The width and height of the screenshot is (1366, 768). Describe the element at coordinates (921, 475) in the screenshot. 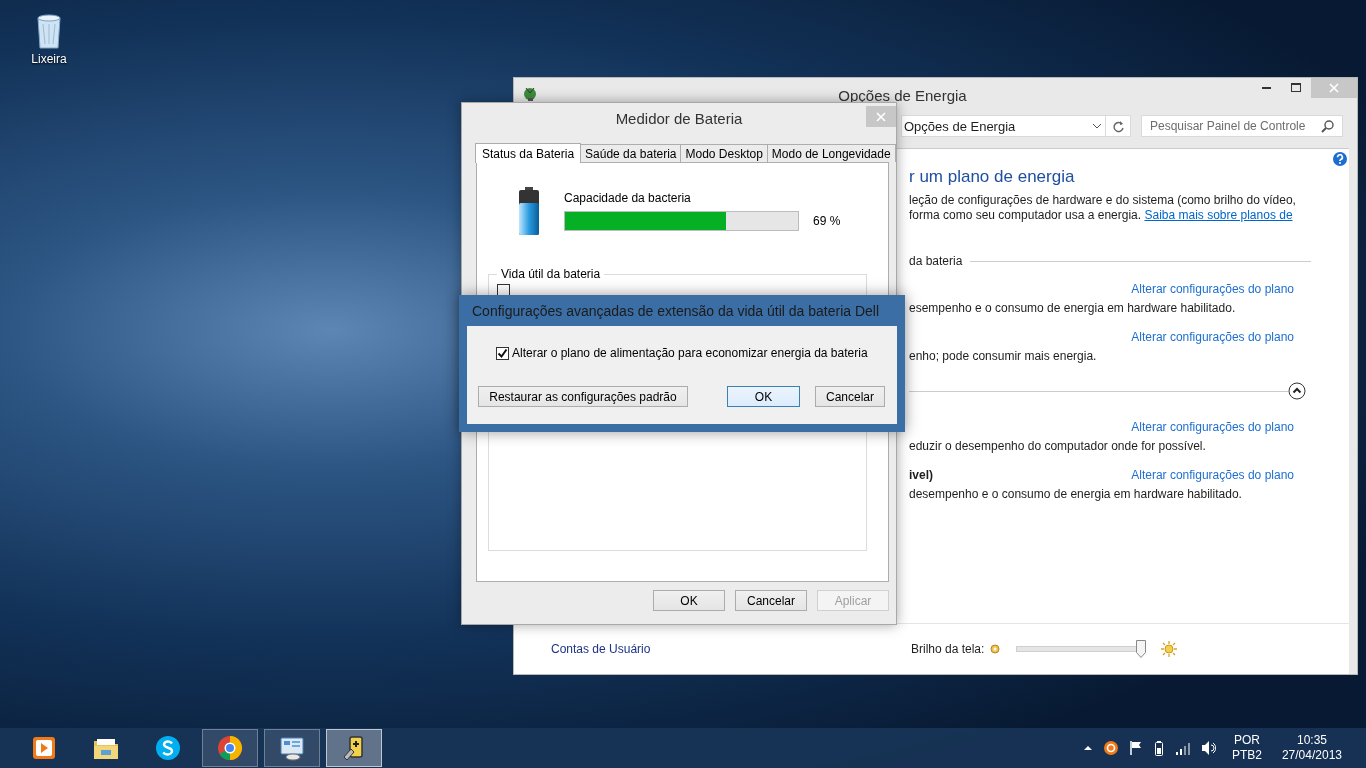

I see `plan-name: ivel)` at that location.